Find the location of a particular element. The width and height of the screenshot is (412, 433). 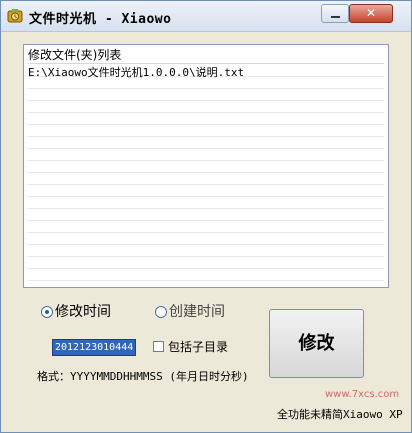

format-hint: 格式：YYYYMMDDHHMMSS (年月日时分秒) is located at coordinates (143, 376).